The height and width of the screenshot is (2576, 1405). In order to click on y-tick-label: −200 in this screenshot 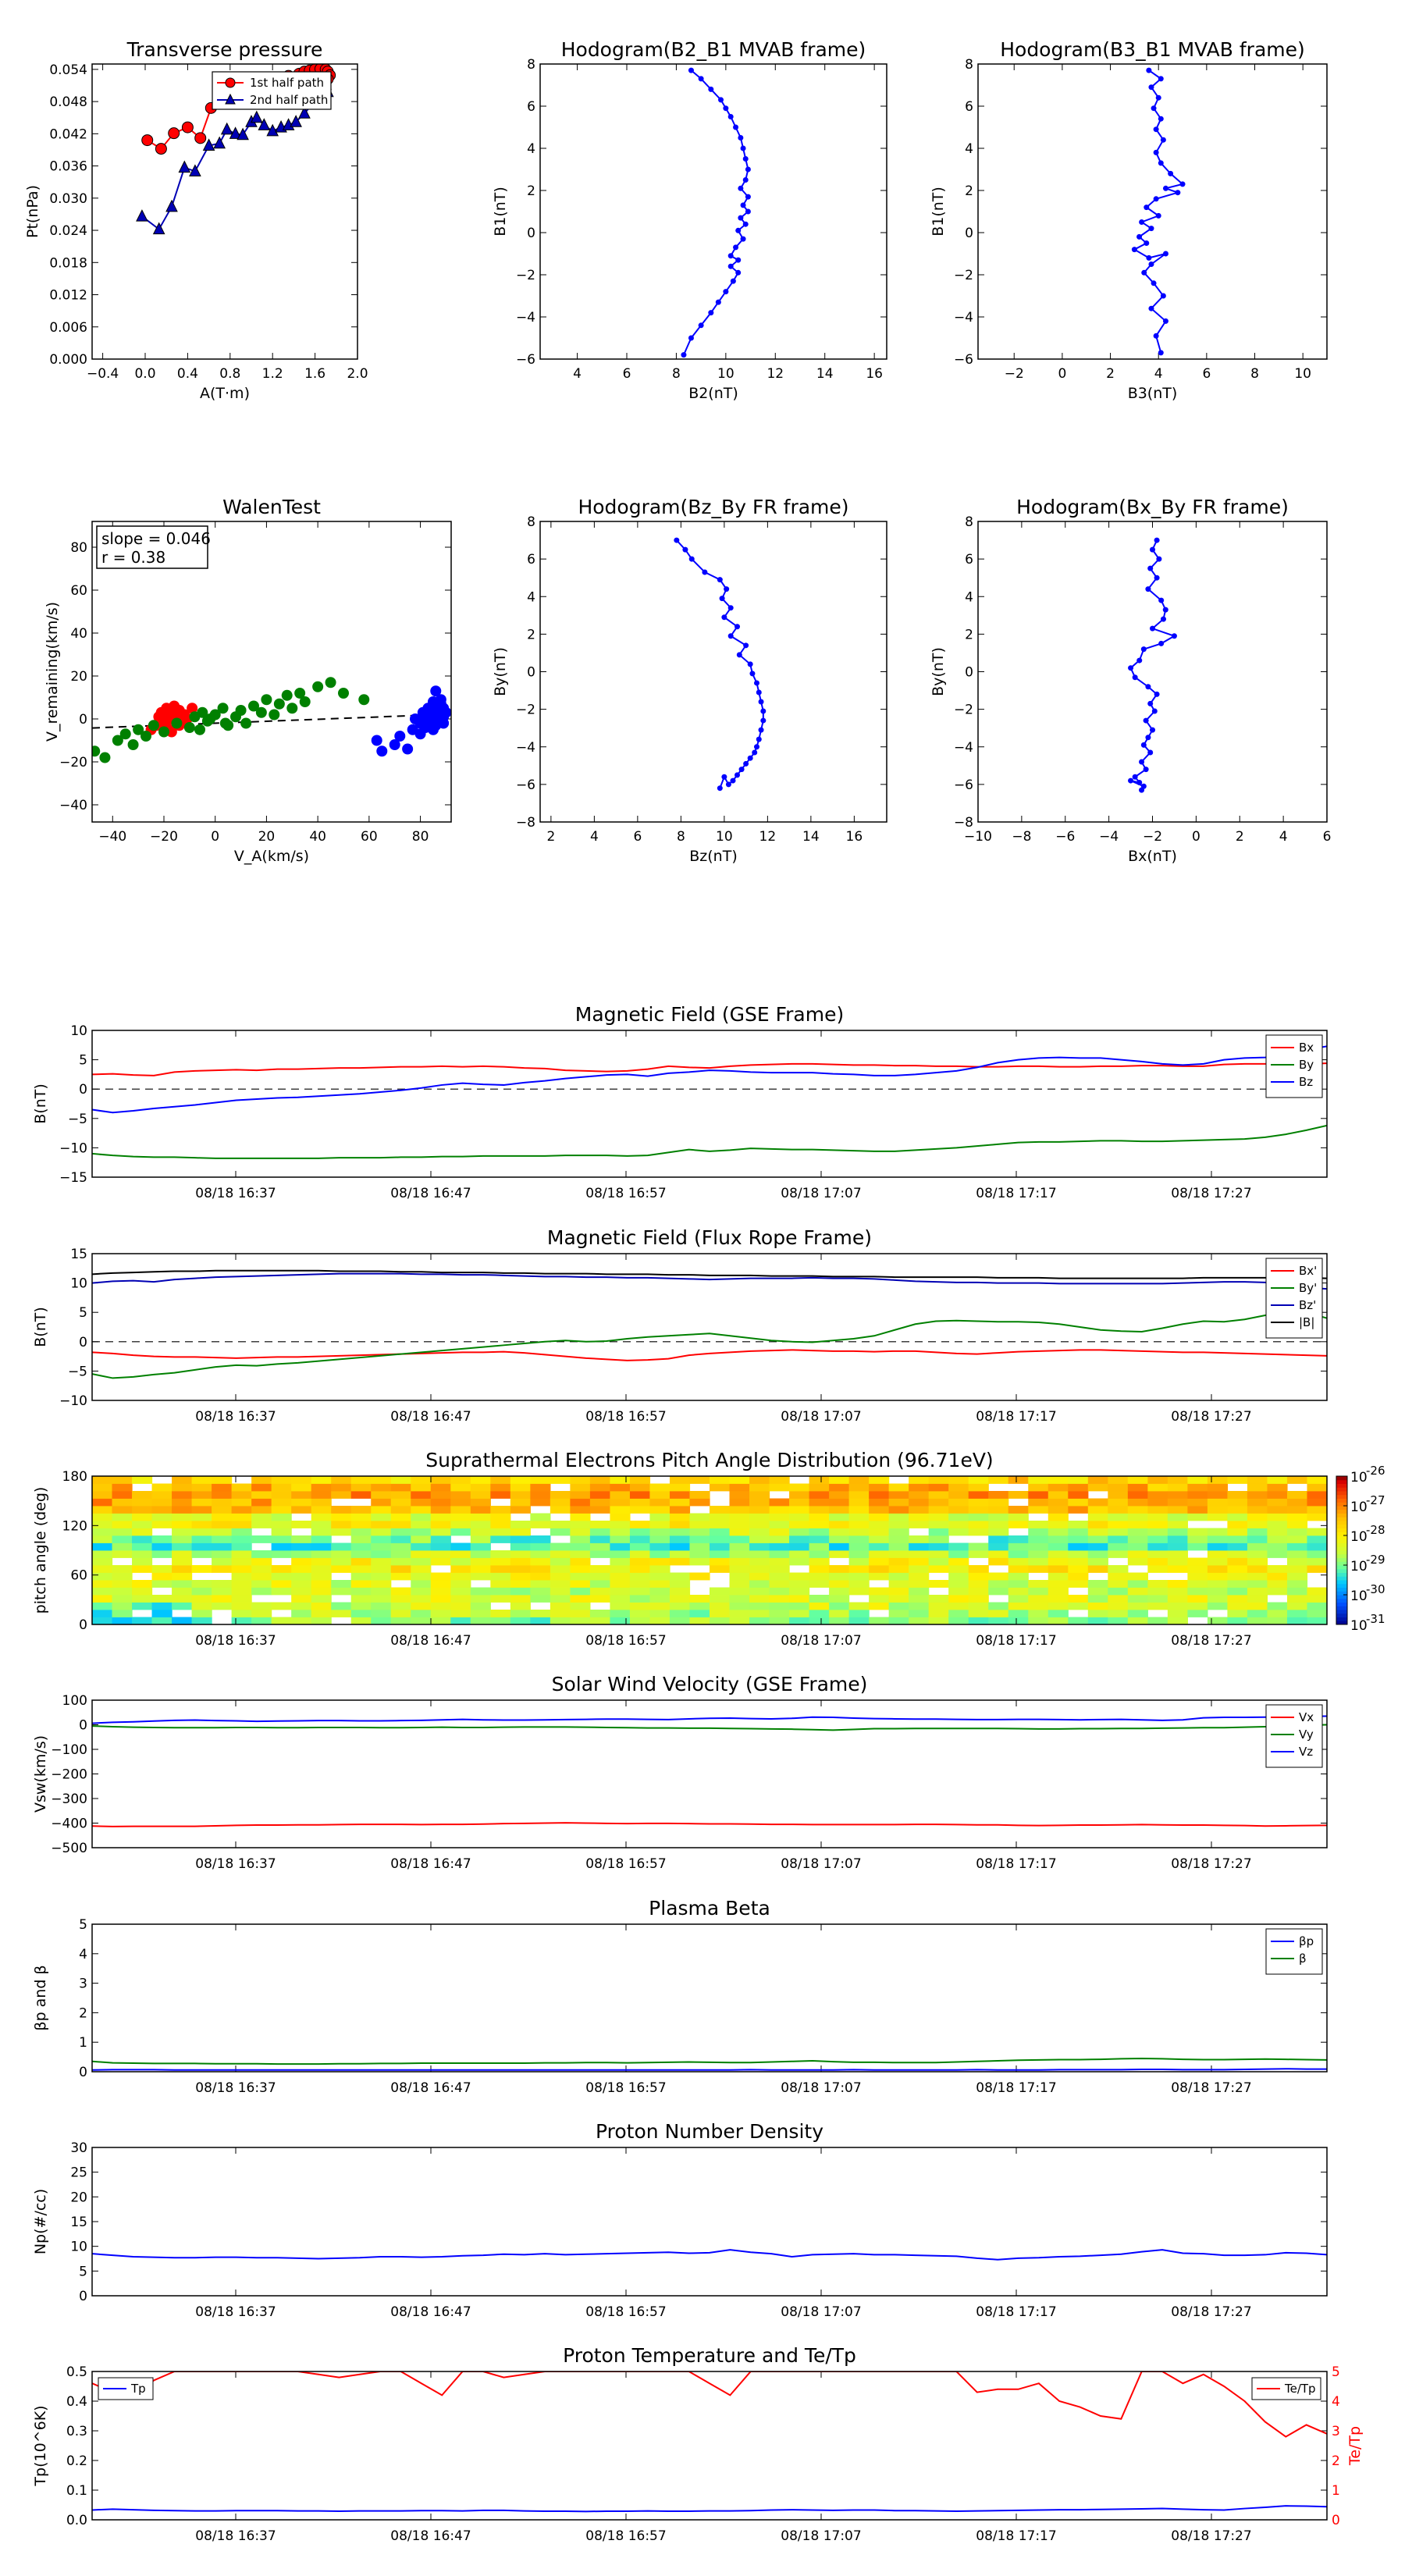, I will do `click(69, 1775)`.